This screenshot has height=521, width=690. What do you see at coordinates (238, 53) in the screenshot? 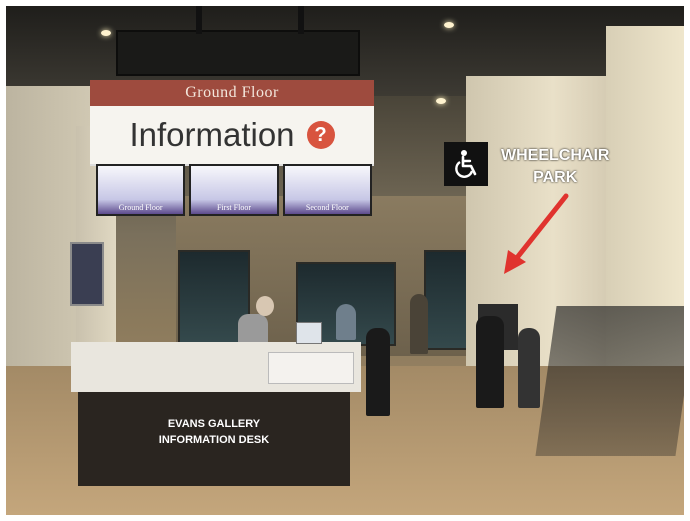
I see `ceiling-truss` at bounding box center [238, 53].